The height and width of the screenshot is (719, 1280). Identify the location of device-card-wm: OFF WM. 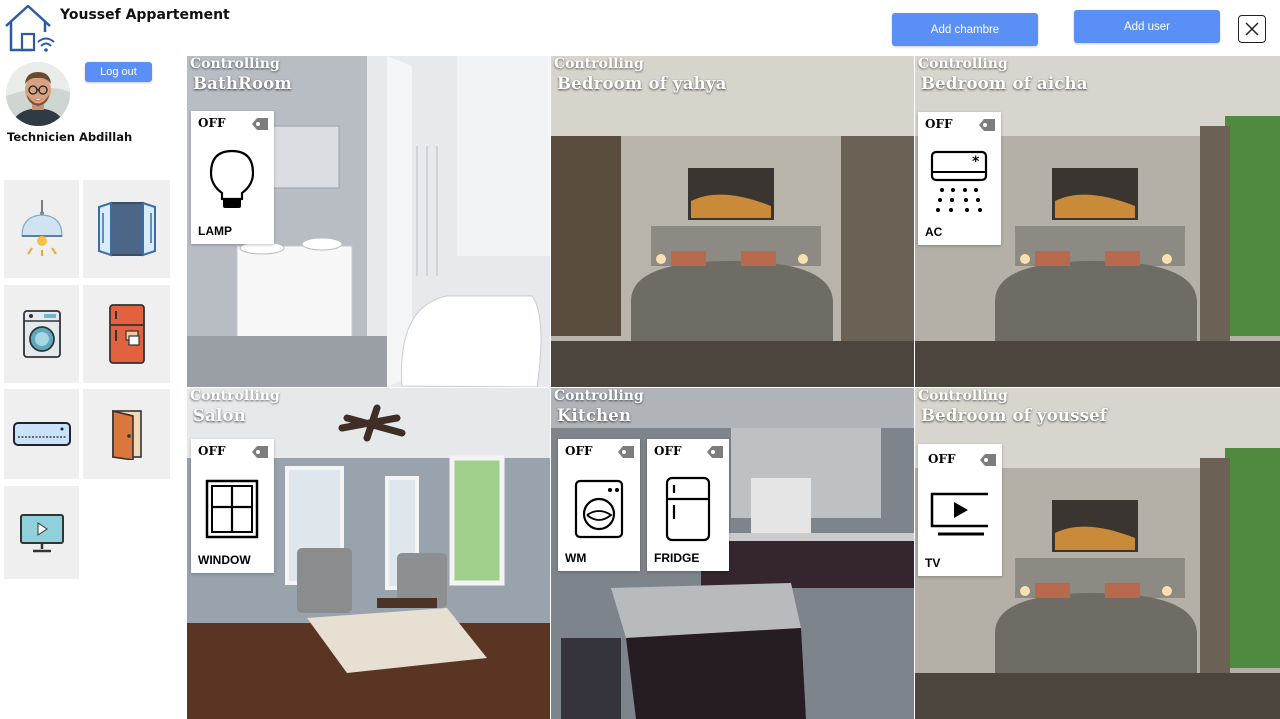
(599, 505).